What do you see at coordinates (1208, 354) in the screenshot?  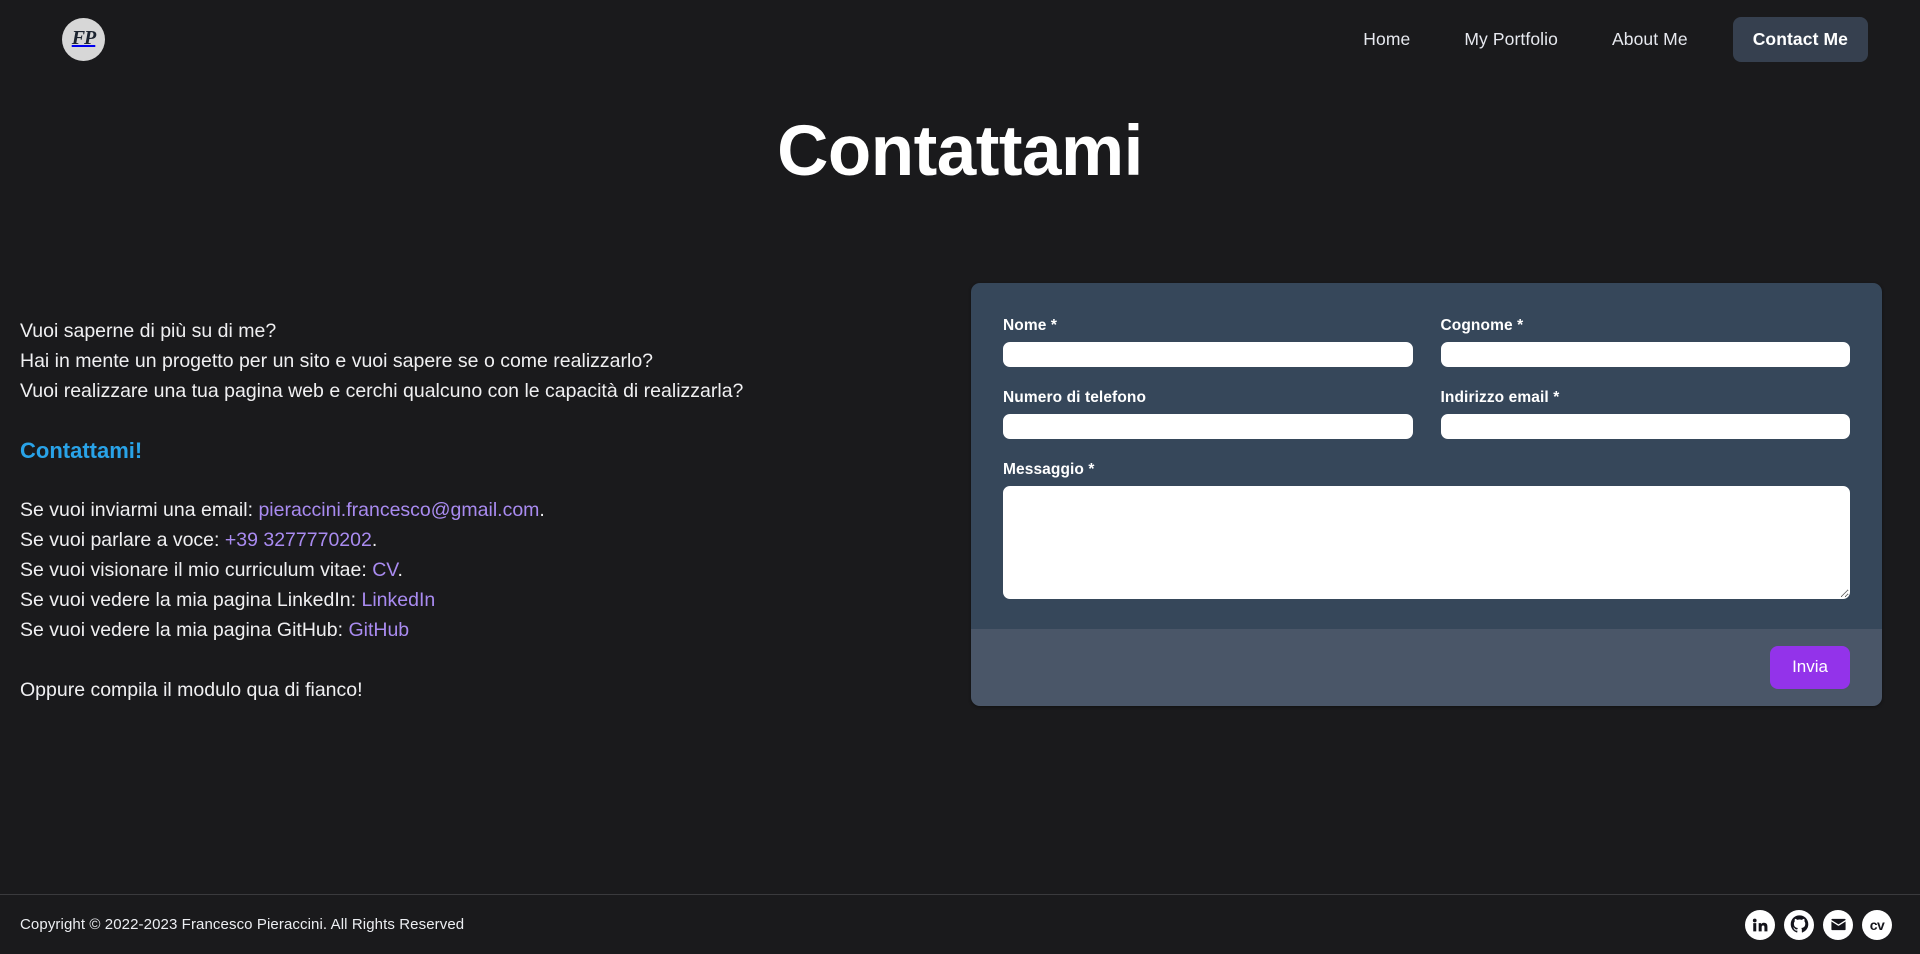 I see `first-name-input` at bounding box center [1208, 354].